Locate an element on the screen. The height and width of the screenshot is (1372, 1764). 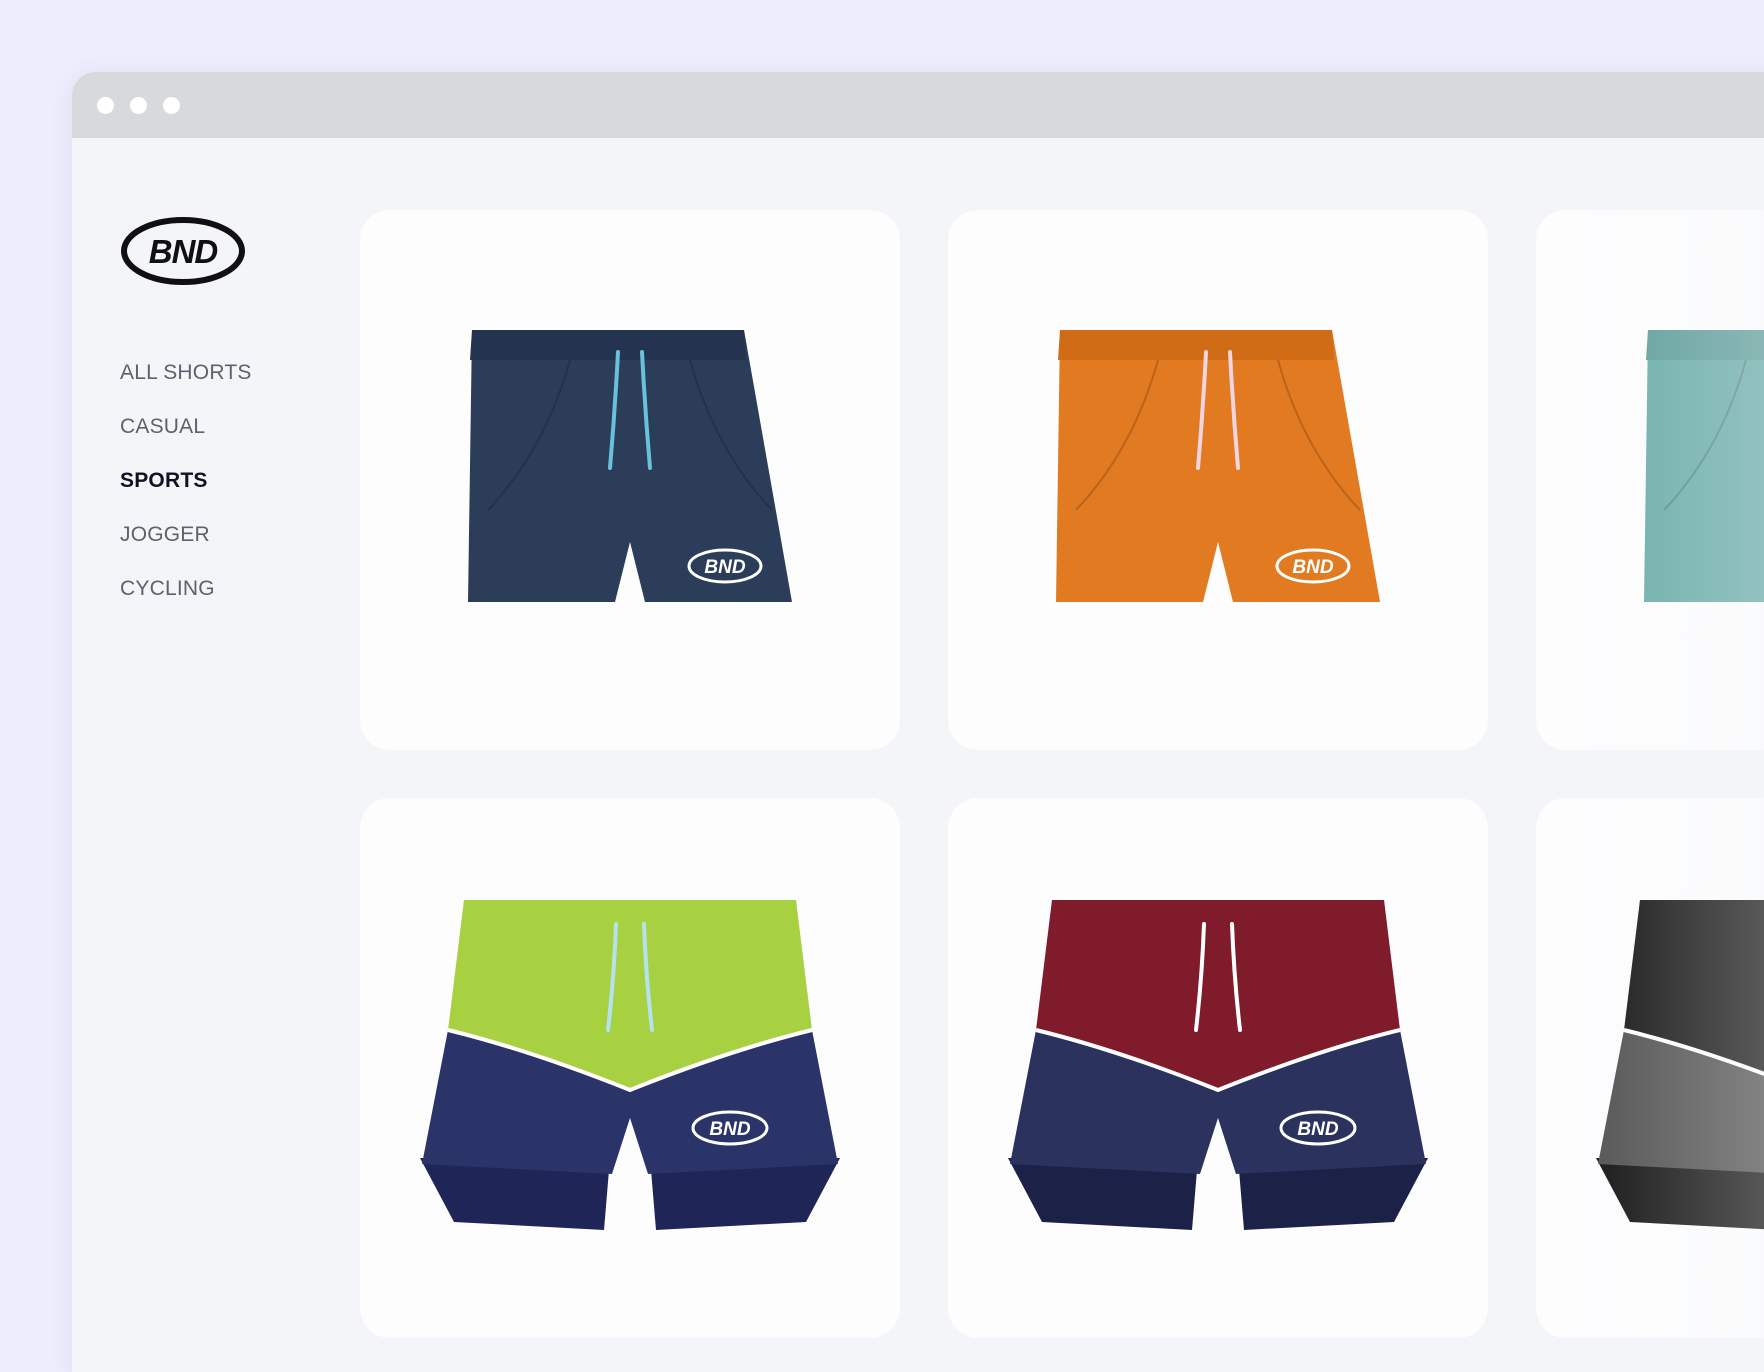
category-nav: ALL SHORTS CASUAL SPORTS JOGGER CYCLING is located at coordinates (186, 481).